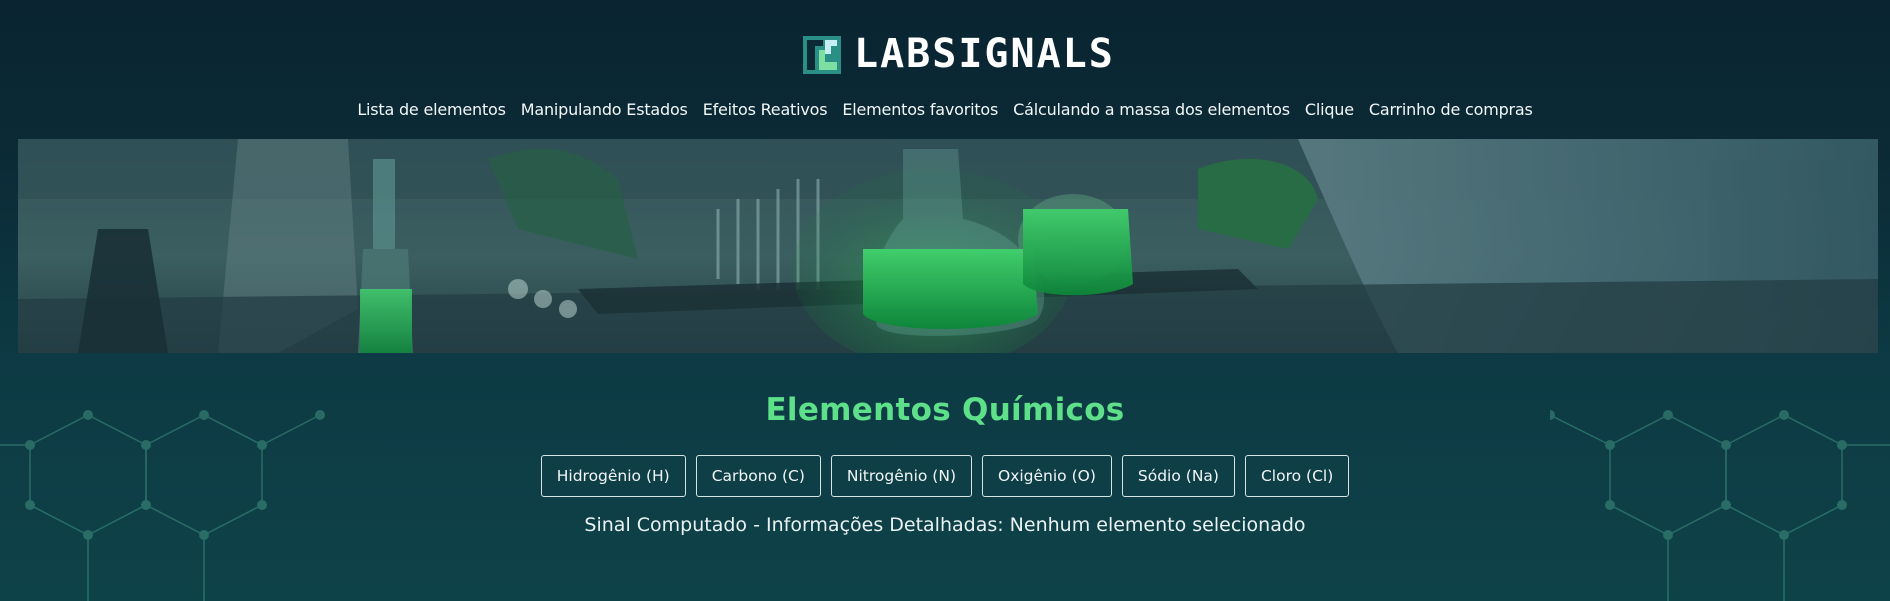  I want to click on nav-item-carrinho: Carrinho de compras, so click(1451, 109).